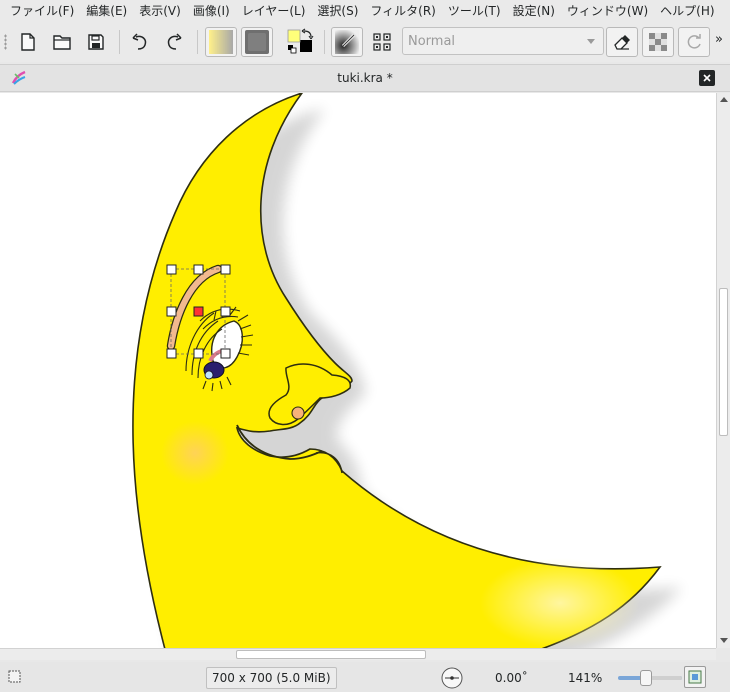 The image size is (730, 692). I want to click on preserve-alpha-button, so click(658, 42).